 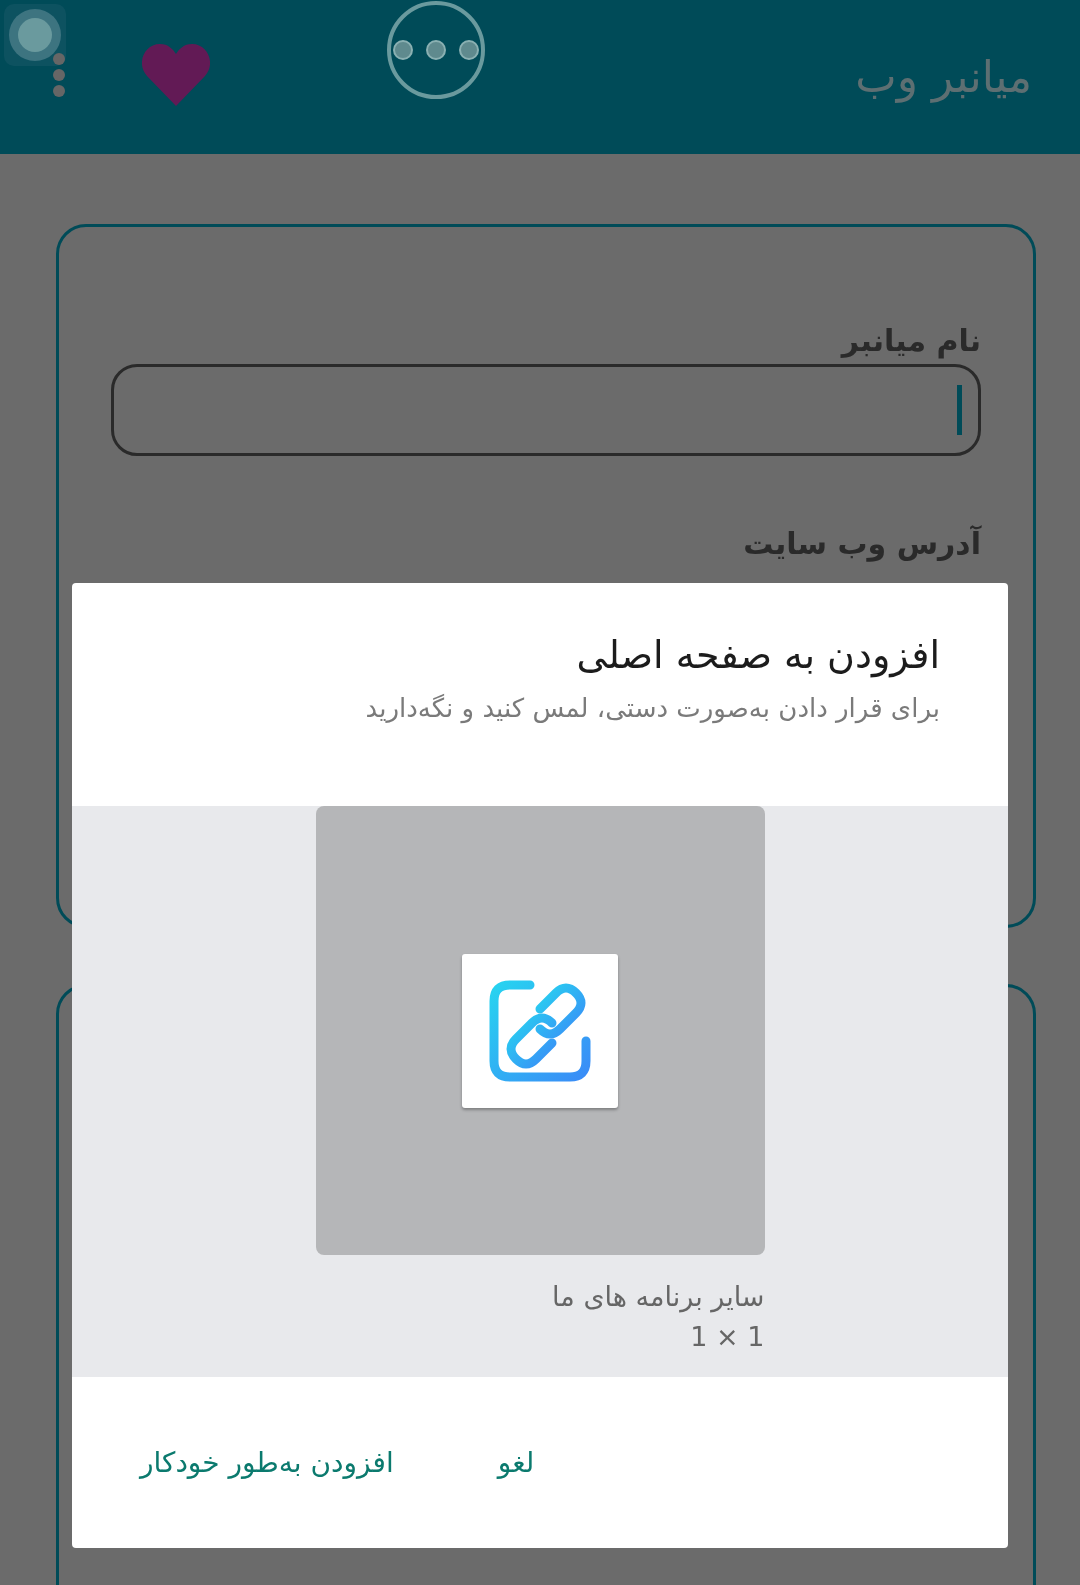 What do you see at coordinates (757, 655) in the screenshot?
I see `dialog-title: افزودن به صفحه اصلی` at bounding box center [757, 655].